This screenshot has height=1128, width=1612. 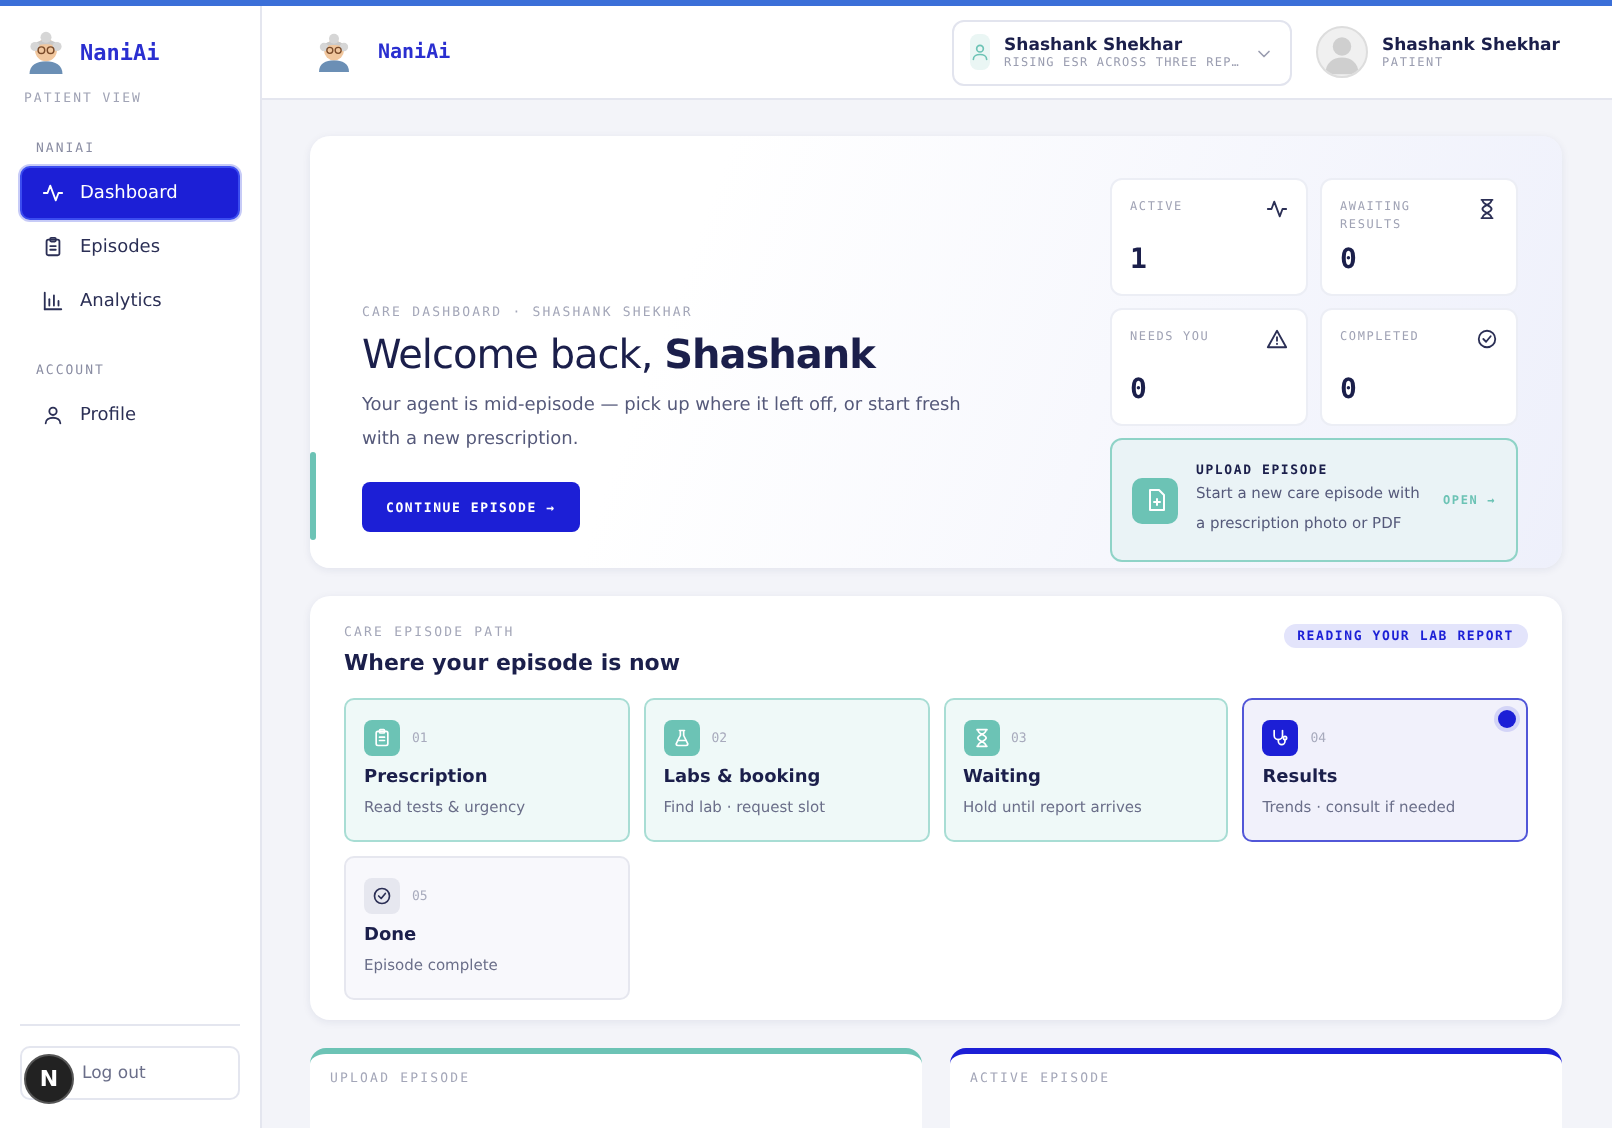 I want to click on warning-icon, so click(x=1277, y=339).